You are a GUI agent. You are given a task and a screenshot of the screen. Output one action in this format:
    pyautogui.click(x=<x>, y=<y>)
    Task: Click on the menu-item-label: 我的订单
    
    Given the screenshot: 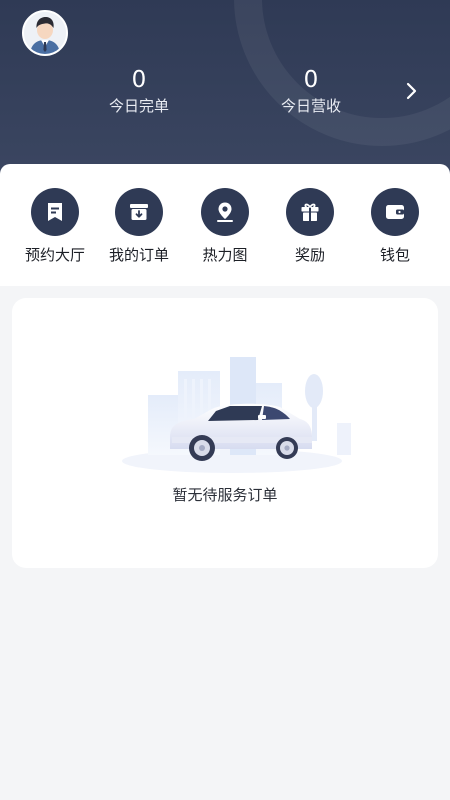 What is the action you would take?
    pyautogui.click(x=138, y=255)
    